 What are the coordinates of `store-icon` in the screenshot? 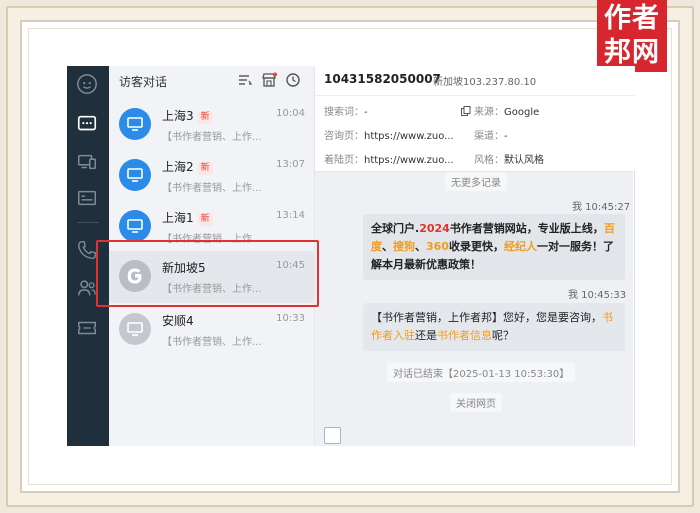 It's located at (269, 80).